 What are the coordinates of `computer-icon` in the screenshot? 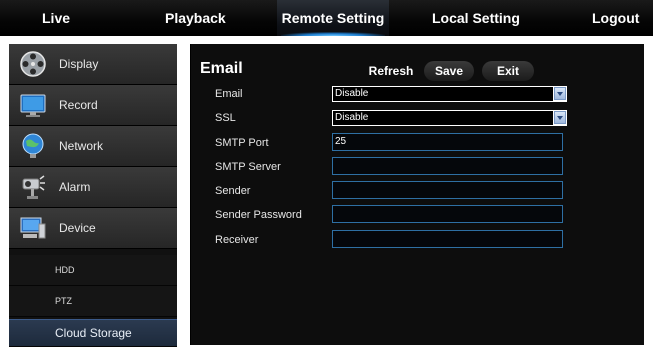 It's located at (33, 228).